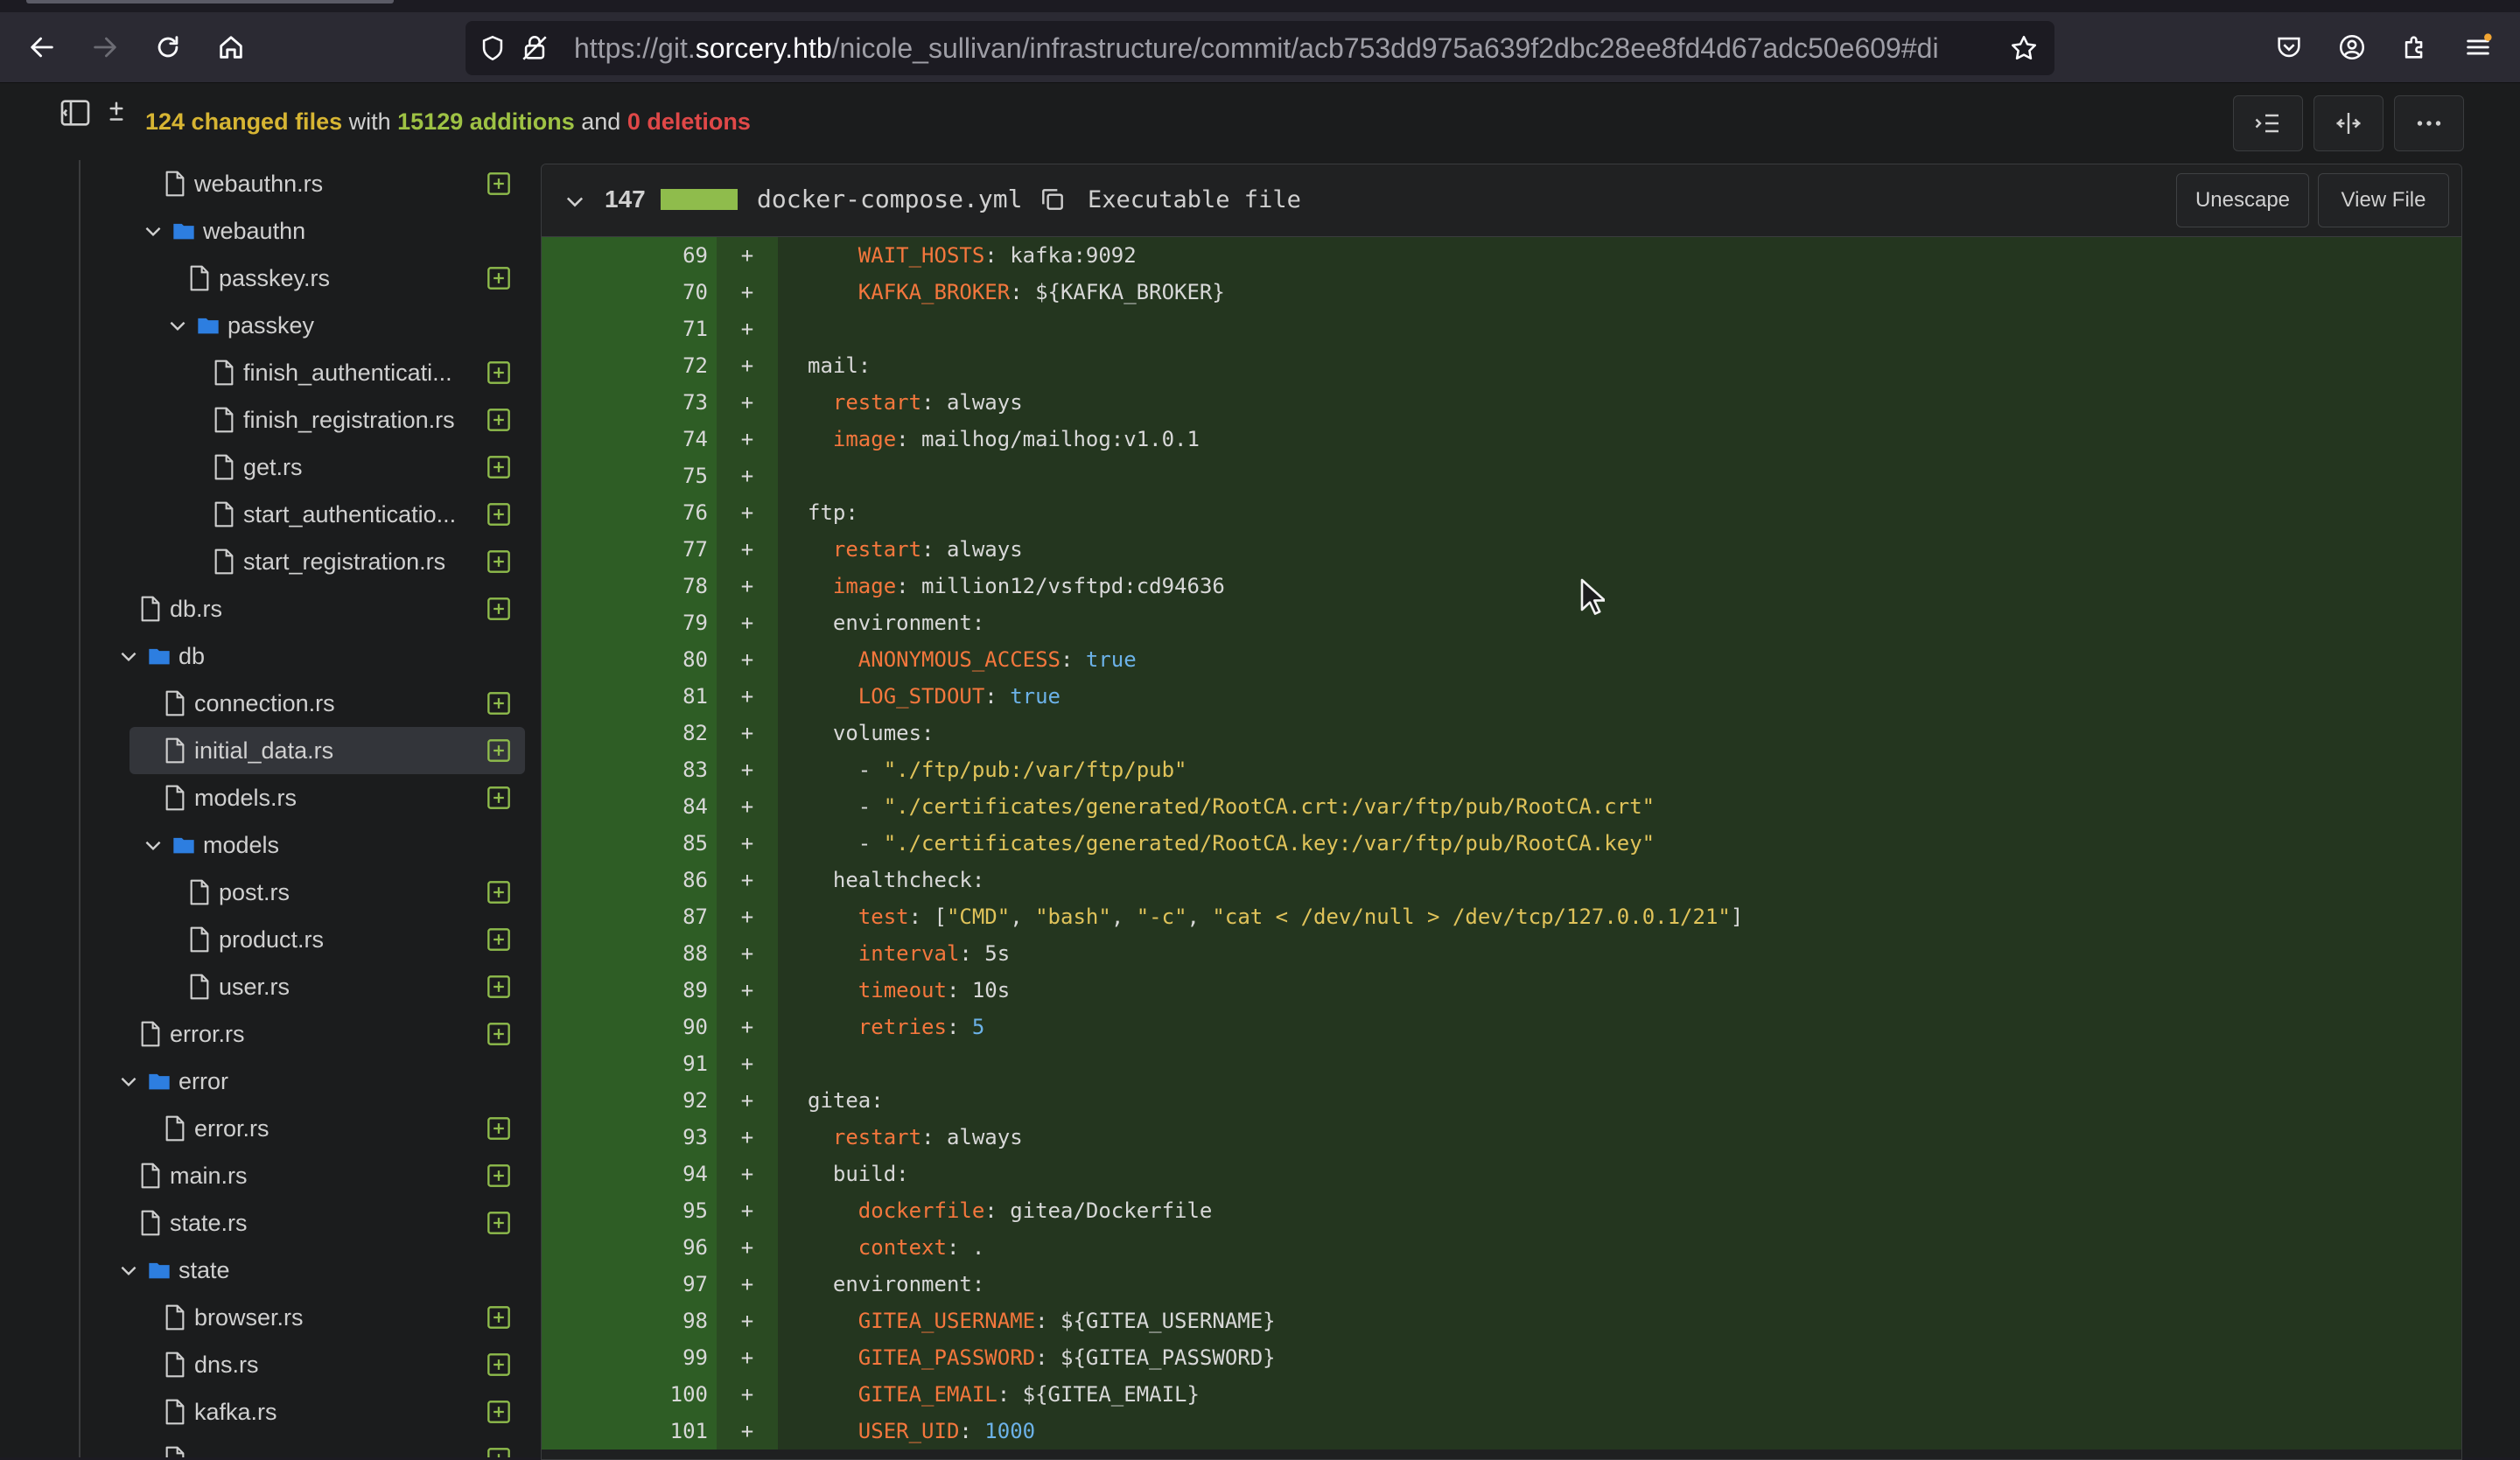 The height and width of the screenshot is (1460, 2520). What do you see at coordinates (1501, 440) in the screenshot?
I see `code-line: 74 + image: mailhog/mailhog:v1.0.1` at bounding box center [1501, 440].